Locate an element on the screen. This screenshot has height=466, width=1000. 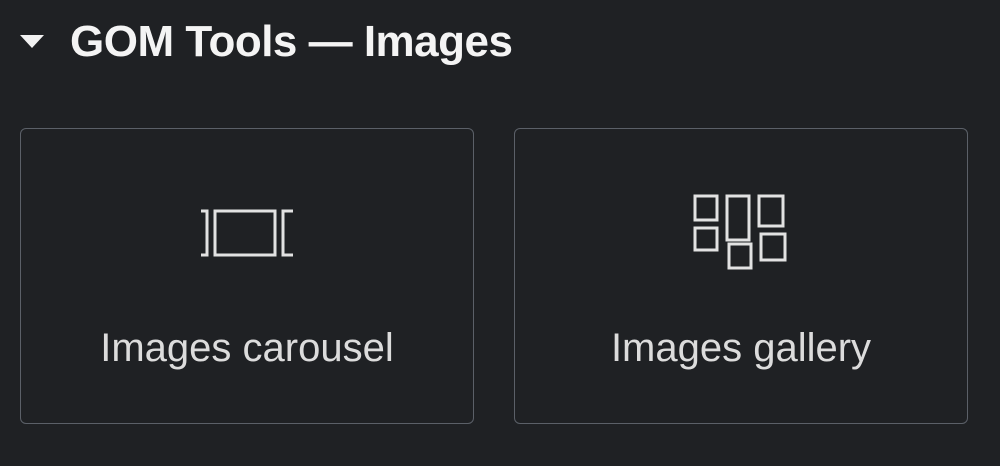
widget-label: Images carousel is located at coordinates (247, 348).